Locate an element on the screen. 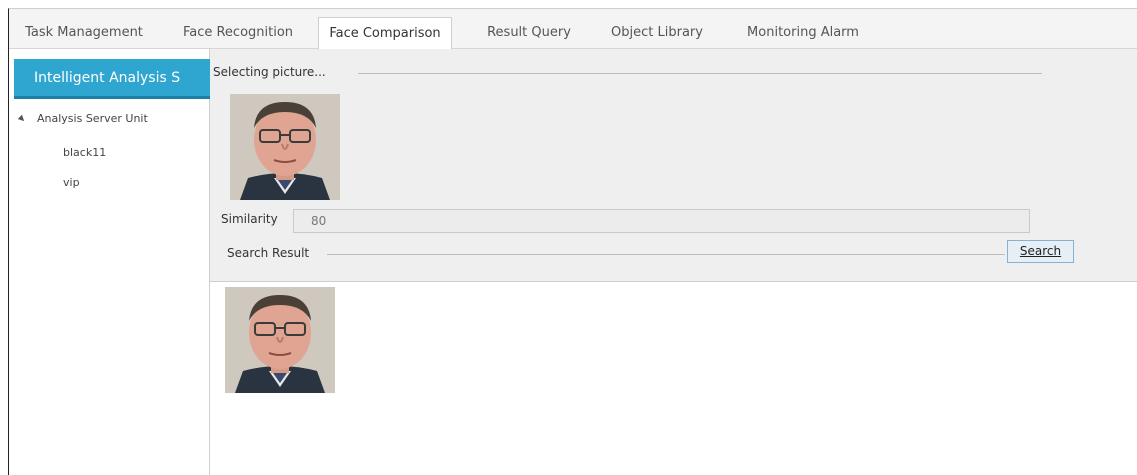 Image resolution: width=1137 pixels, height=475 pixels. tree-node-label: Analysis Server Unit is located at coordinates (92, 118).